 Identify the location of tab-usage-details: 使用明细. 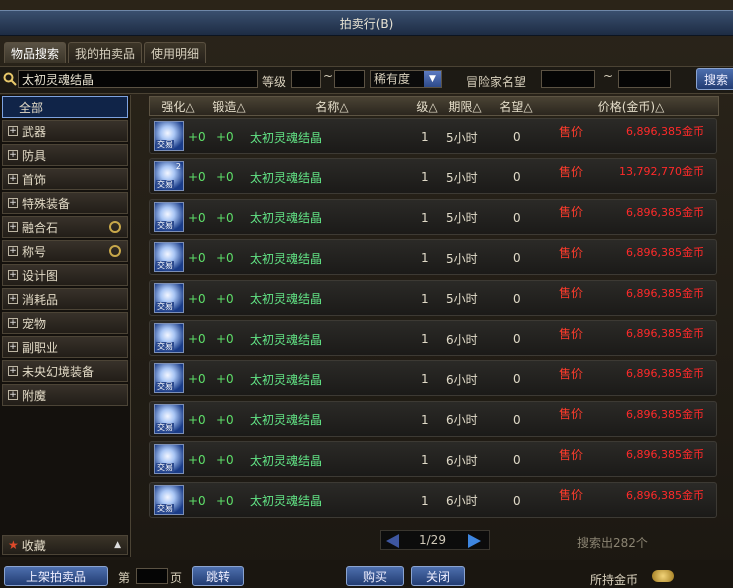
(175, 52).